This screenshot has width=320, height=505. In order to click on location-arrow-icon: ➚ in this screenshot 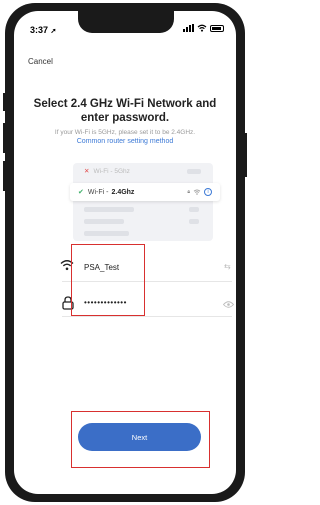, I will do `click(53, 31)`.